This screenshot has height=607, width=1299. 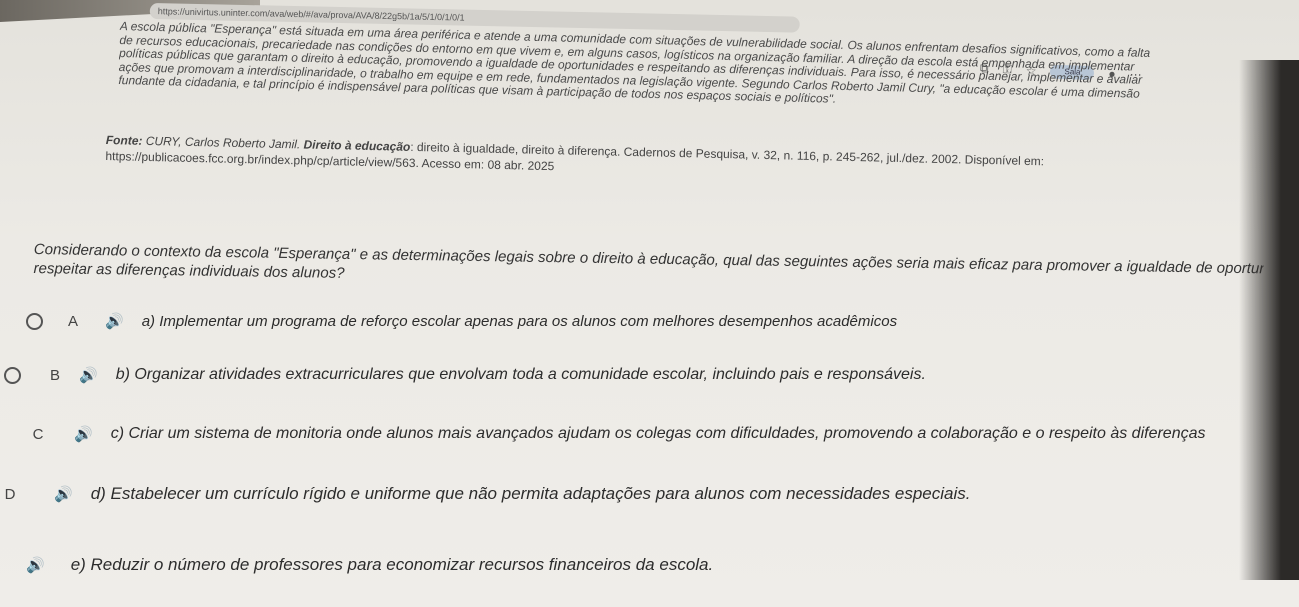 I want to click on option-letter: C, so click(x=38, y=434).